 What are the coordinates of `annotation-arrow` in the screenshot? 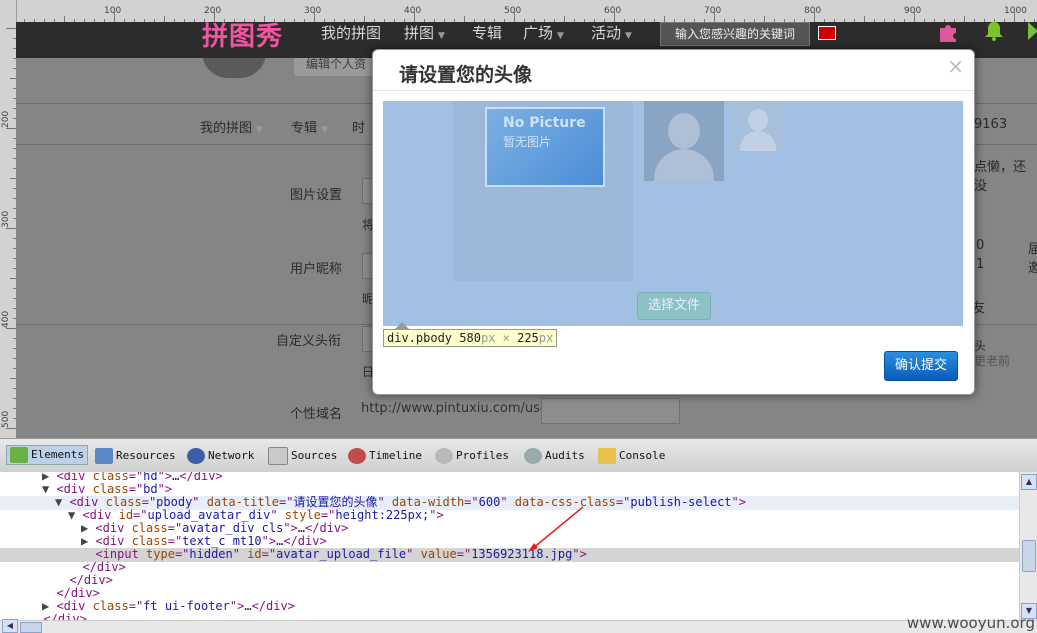 It's located at (556, 529).